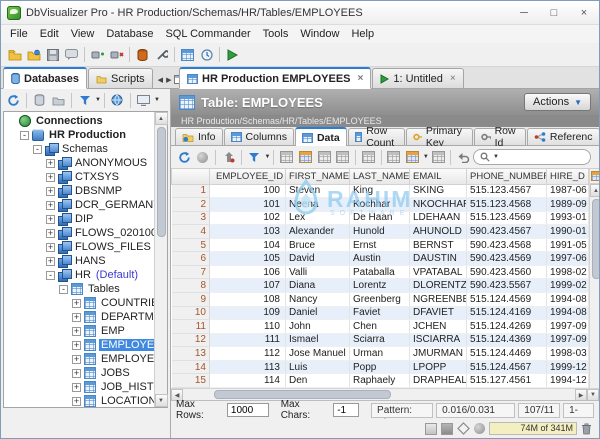 This screenshot has height=439, width=600. Describe the element at coordinates (438, 285) in the screenshot. I see `cell-email: DLORENTZ` at that location.